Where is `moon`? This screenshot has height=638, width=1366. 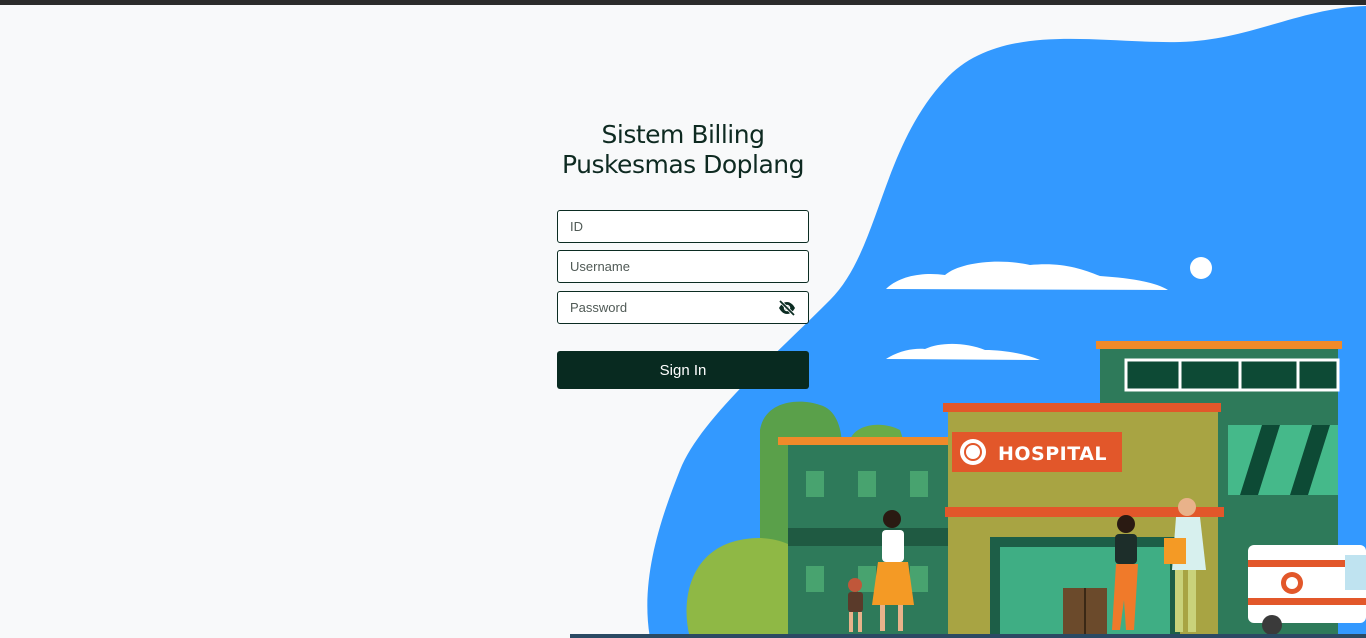
moon is located at coordinates (1201, 268).